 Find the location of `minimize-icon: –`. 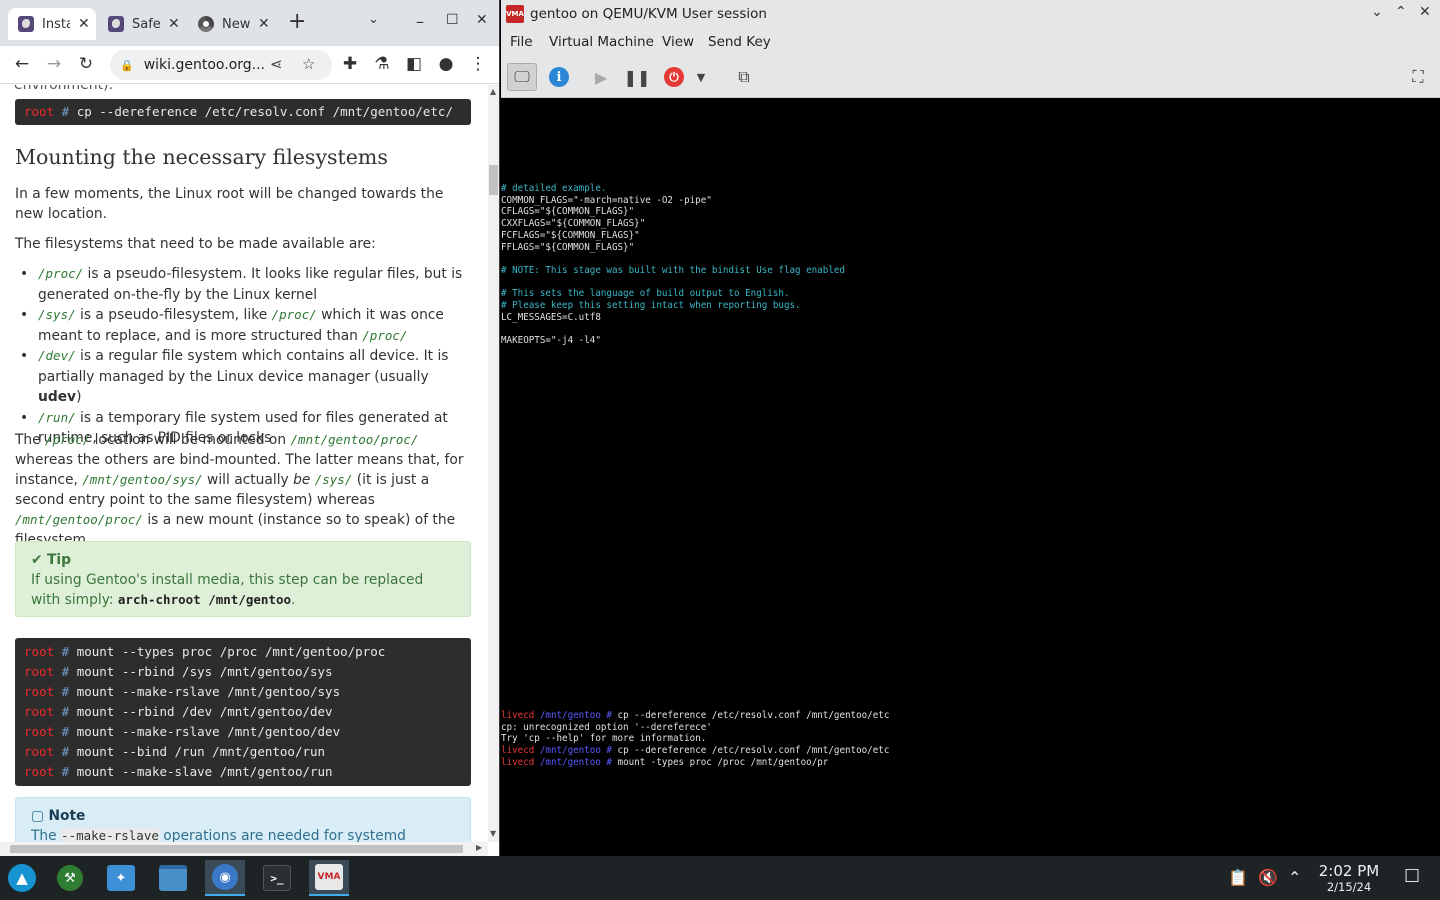

minimize-icon: – is located at coordinates (420, 21).